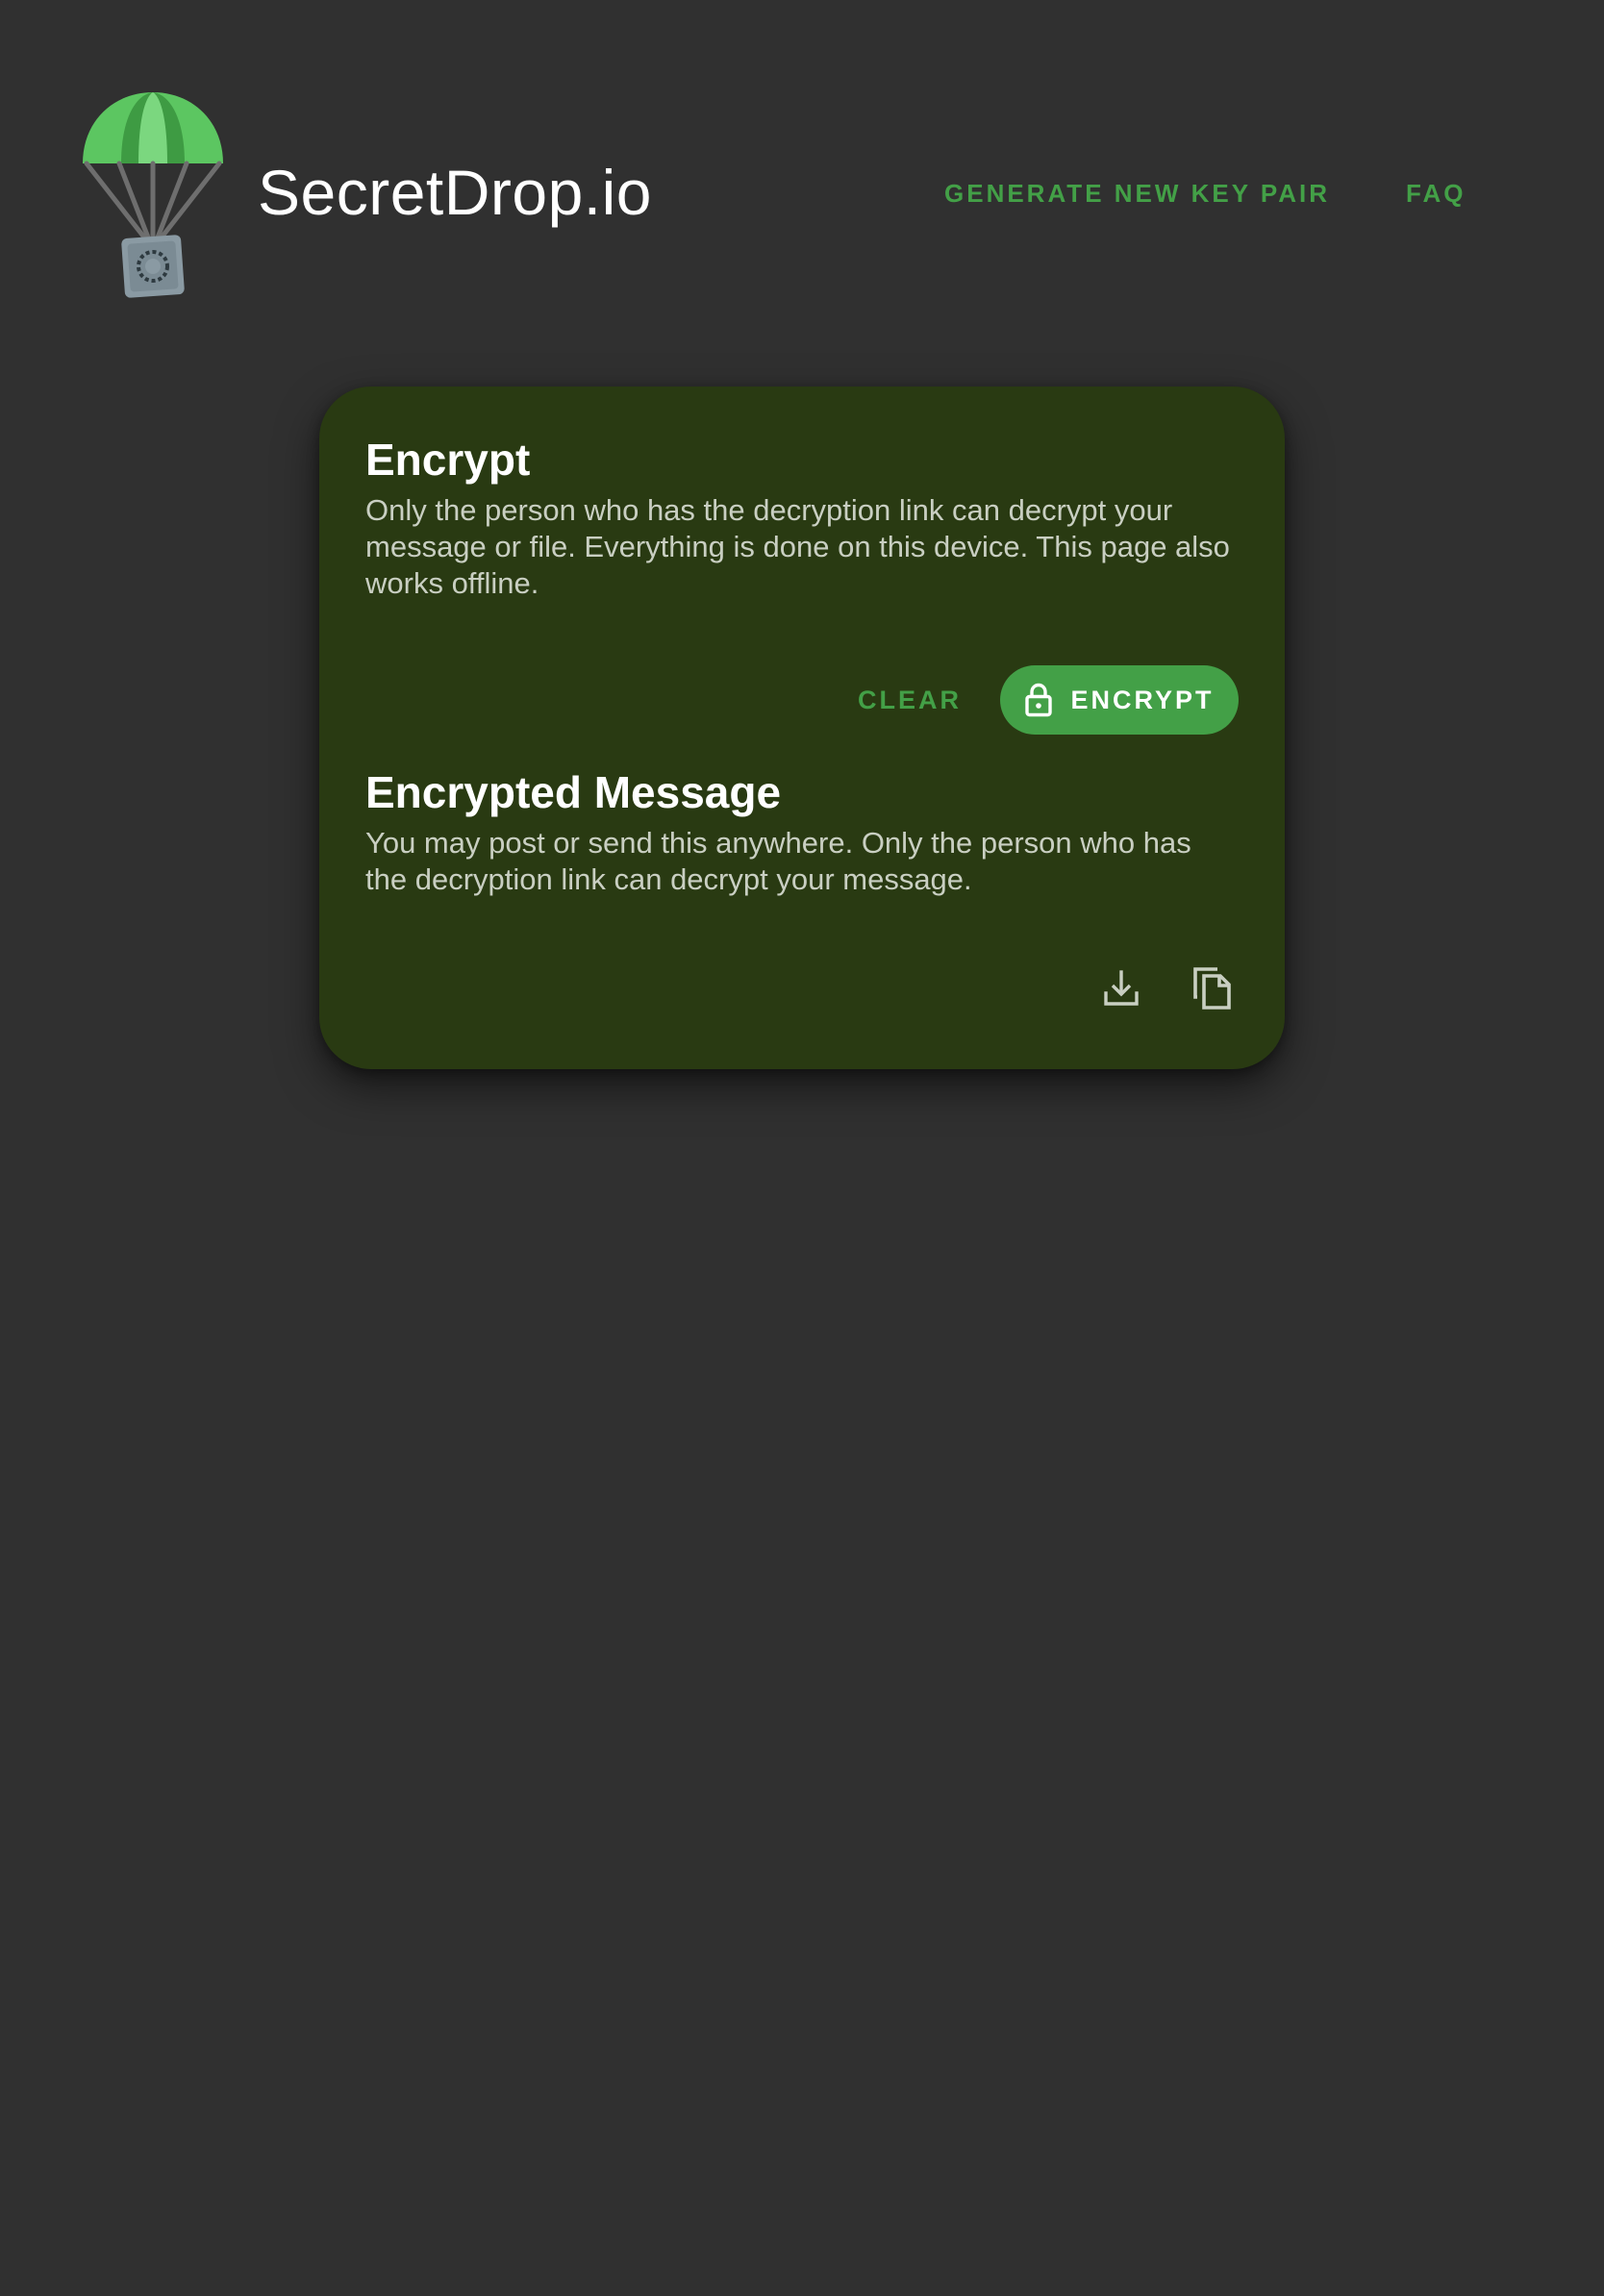 This screenshot has height=2296, width=1604. Describe the element at coordinates (1436, 193) in the screenshot. I see `nav-faq: FAQ` at that location.